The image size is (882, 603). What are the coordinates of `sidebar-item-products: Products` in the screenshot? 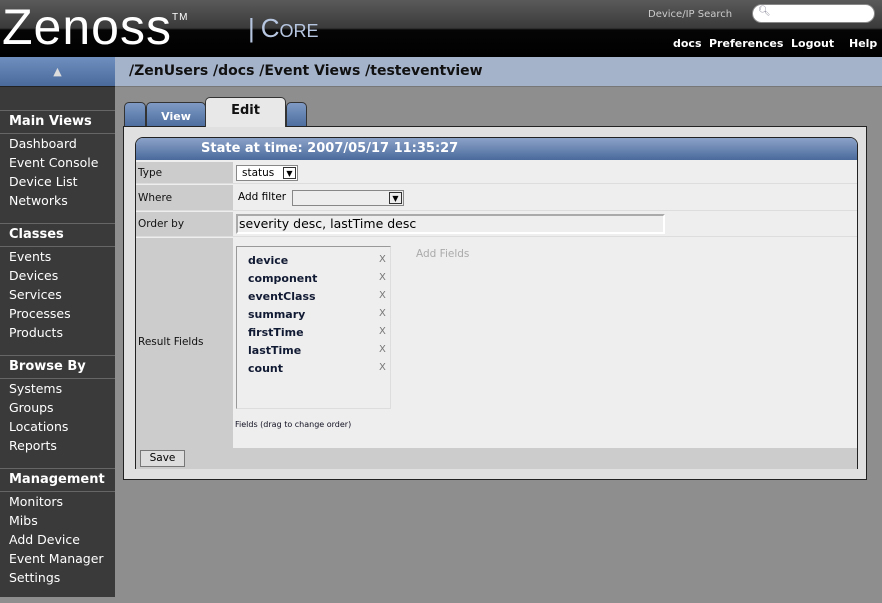 It's located at (57, 332).